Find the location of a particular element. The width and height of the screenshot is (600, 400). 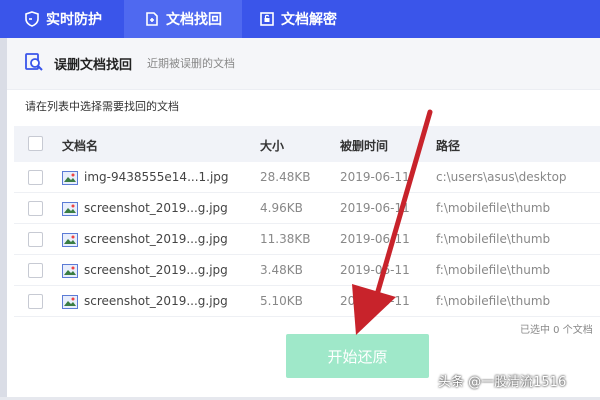

column-header-deleted-time: 被删时间 is located at coordinates (364, 145).